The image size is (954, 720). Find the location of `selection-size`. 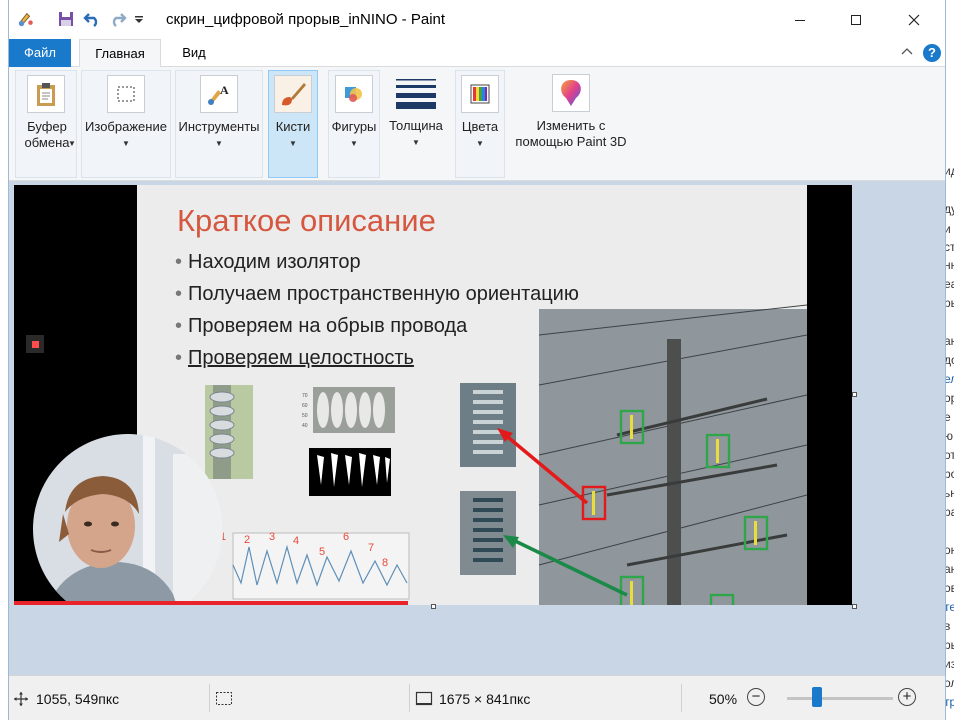

selection-size is located at coordinates (224, 698).